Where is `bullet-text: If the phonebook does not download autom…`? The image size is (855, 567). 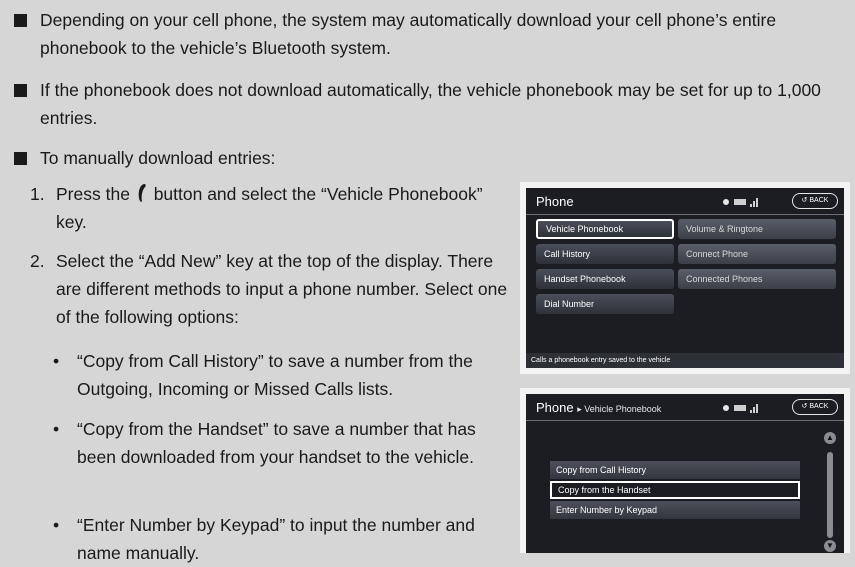
bullet-text: If the phonebook does not download autom… is located at coordinates (430, 104).